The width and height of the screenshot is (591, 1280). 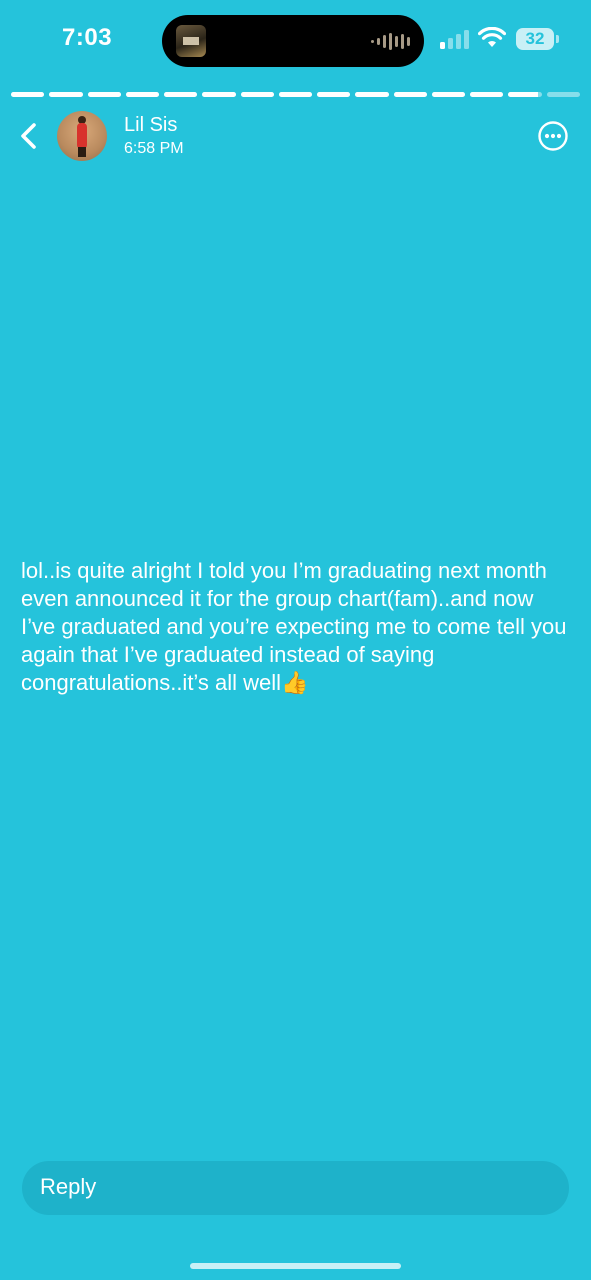 I want to click on story-header: Lil Sis 6:58 PM, so click(x=295, y=138).